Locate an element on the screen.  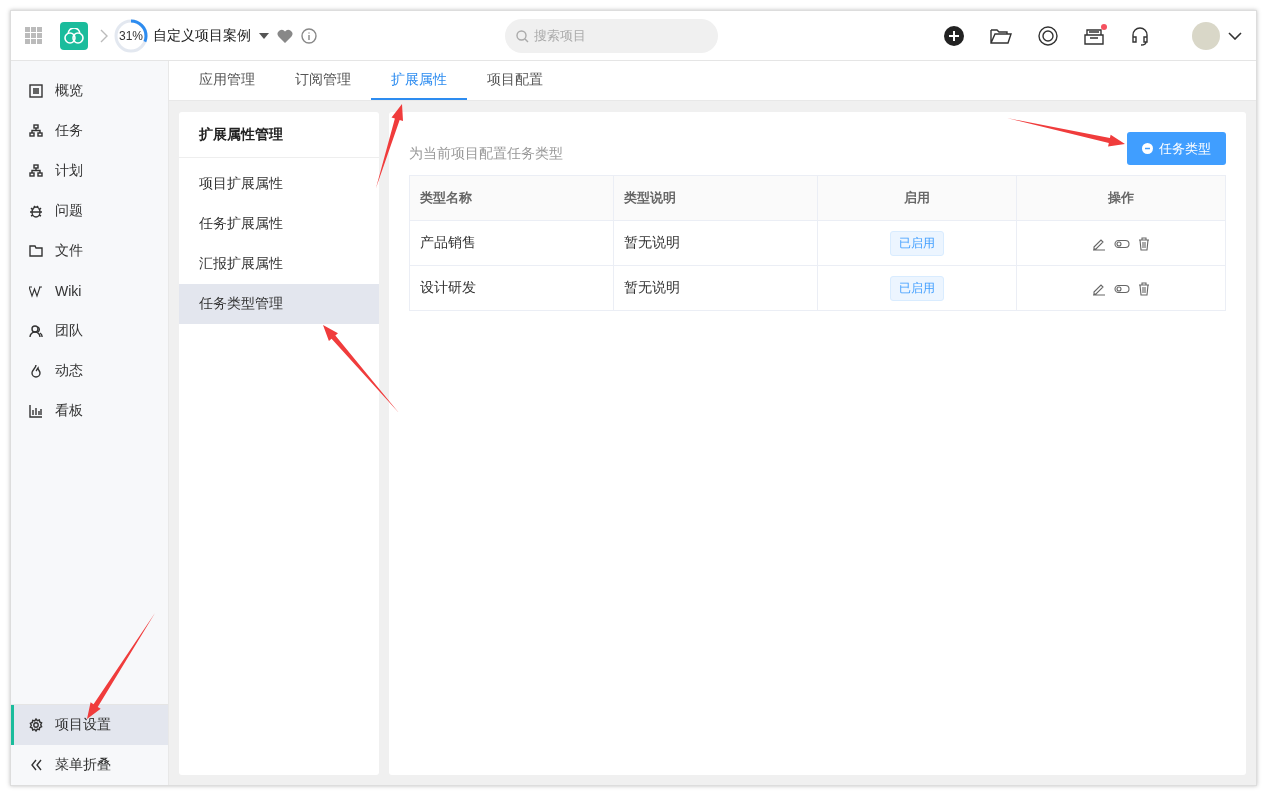
gear-icon is located at coordinates (36, 725).